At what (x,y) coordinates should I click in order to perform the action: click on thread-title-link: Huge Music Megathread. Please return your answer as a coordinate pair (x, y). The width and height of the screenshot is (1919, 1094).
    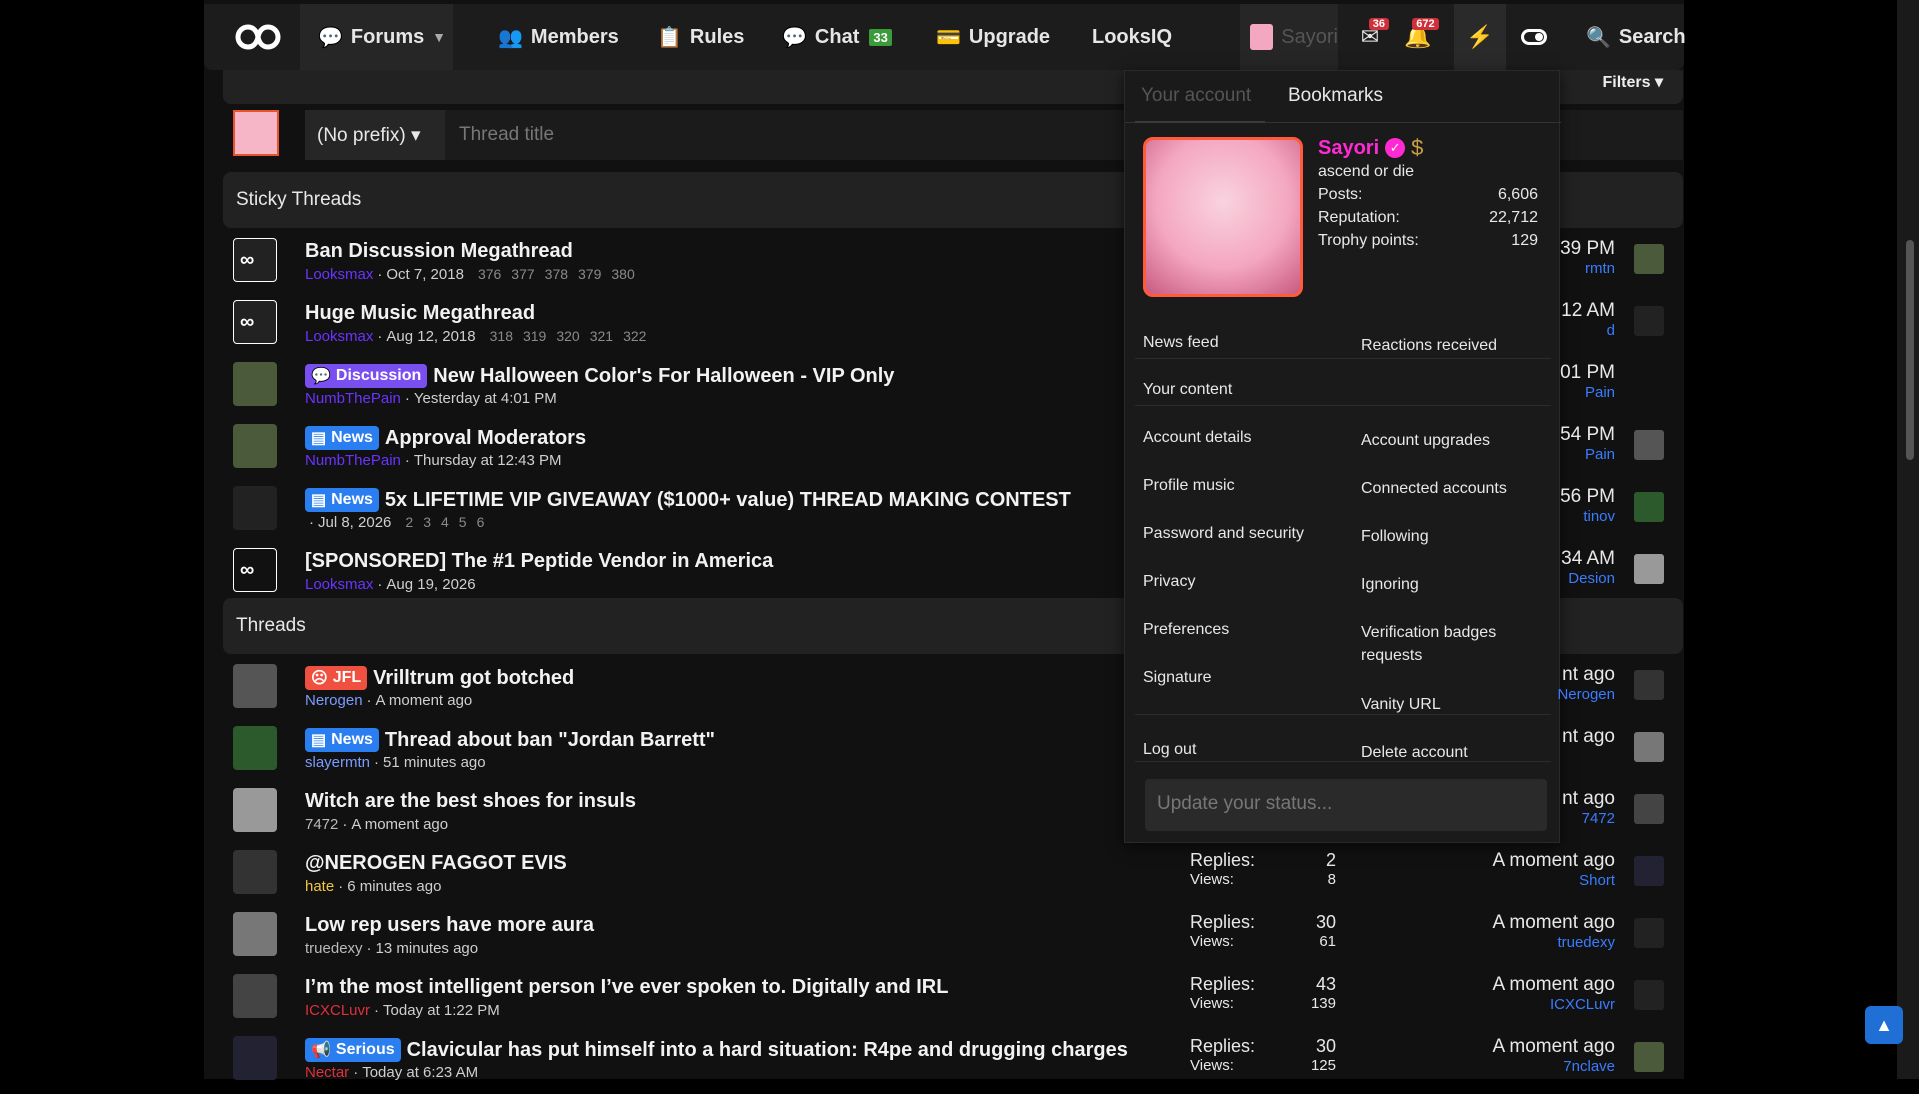
    Looking at the image, I should click on (420, 313).